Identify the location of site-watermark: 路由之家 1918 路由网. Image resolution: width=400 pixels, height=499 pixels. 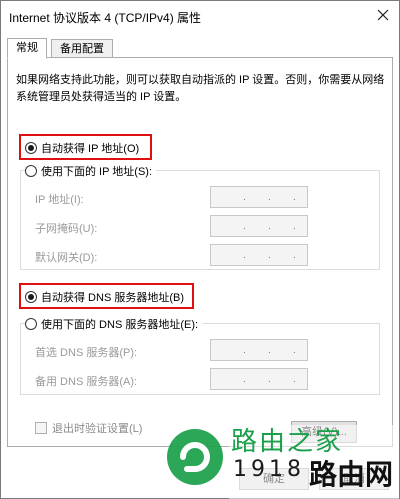
(280, 457).